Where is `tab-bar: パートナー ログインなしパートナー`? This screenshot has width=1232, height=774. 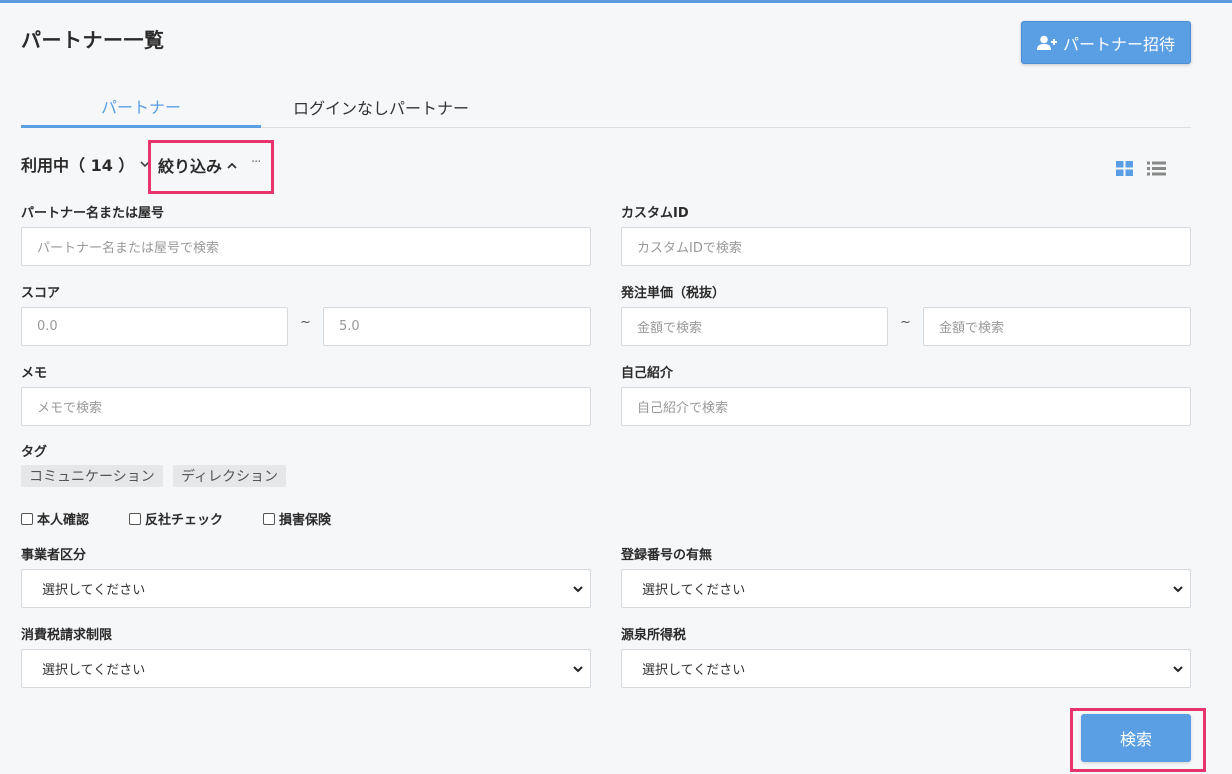
tab-bar: パートナー ログインなしパートナー is located at coordinates (606, 107).